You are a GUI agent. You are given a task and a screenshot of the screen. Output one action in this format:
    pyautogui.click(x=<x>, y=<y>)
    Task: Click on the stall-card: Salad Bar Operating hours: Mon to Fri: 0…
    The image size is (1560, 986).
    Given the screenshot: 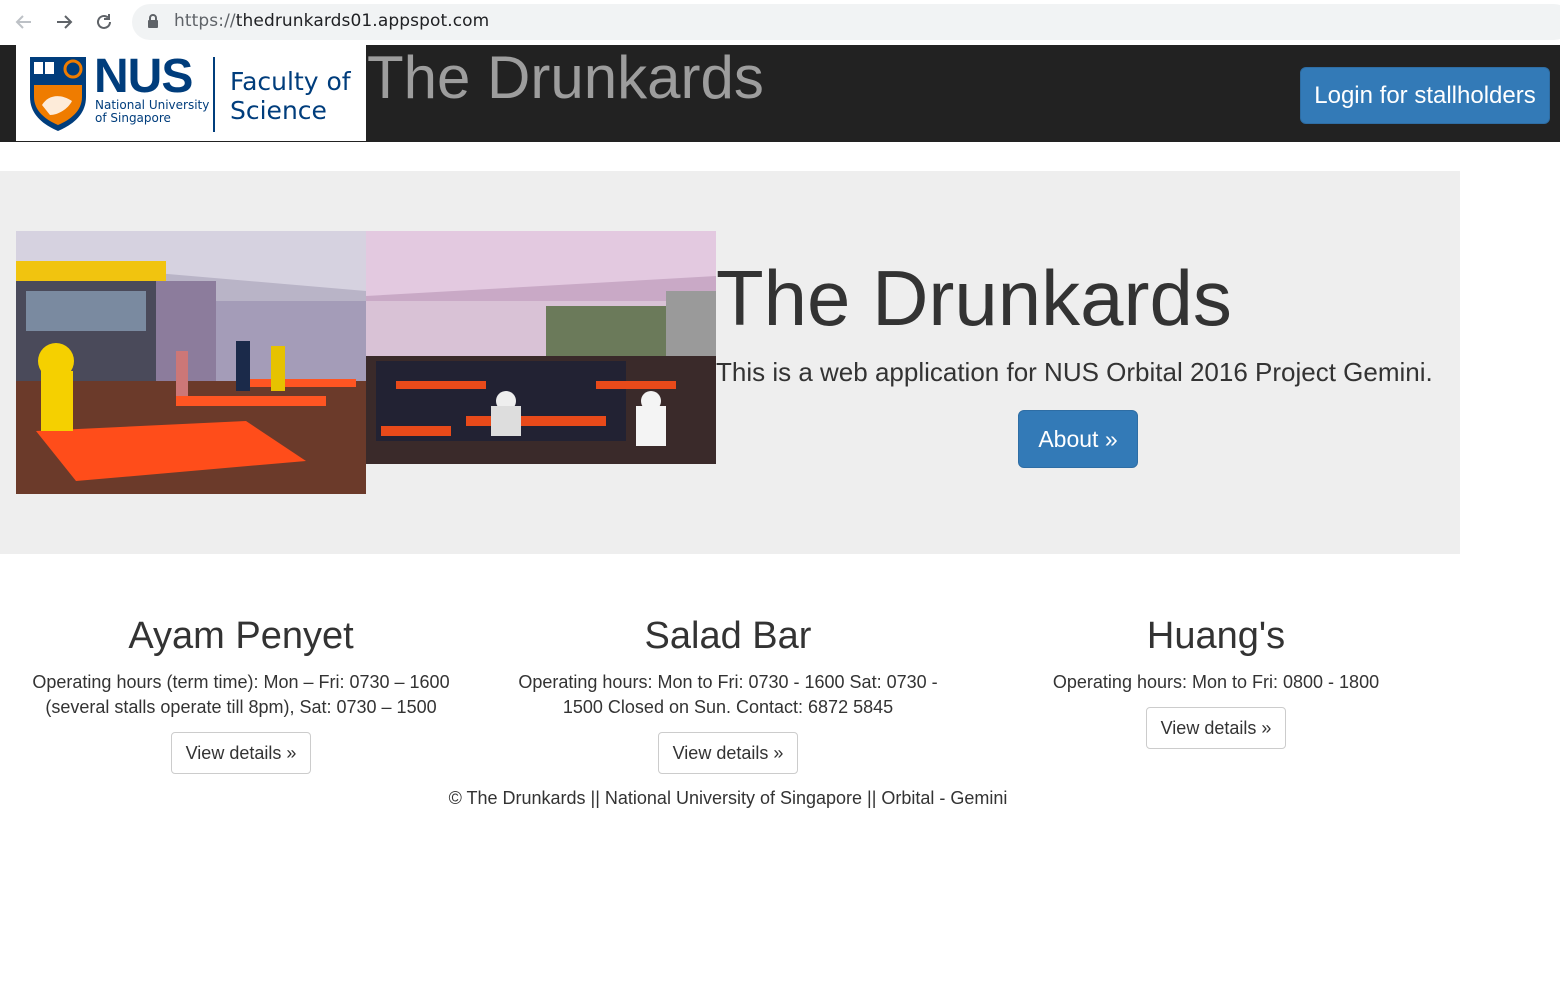 What is the action you would take?
    pyautogui.click(x=728, y=693)
    